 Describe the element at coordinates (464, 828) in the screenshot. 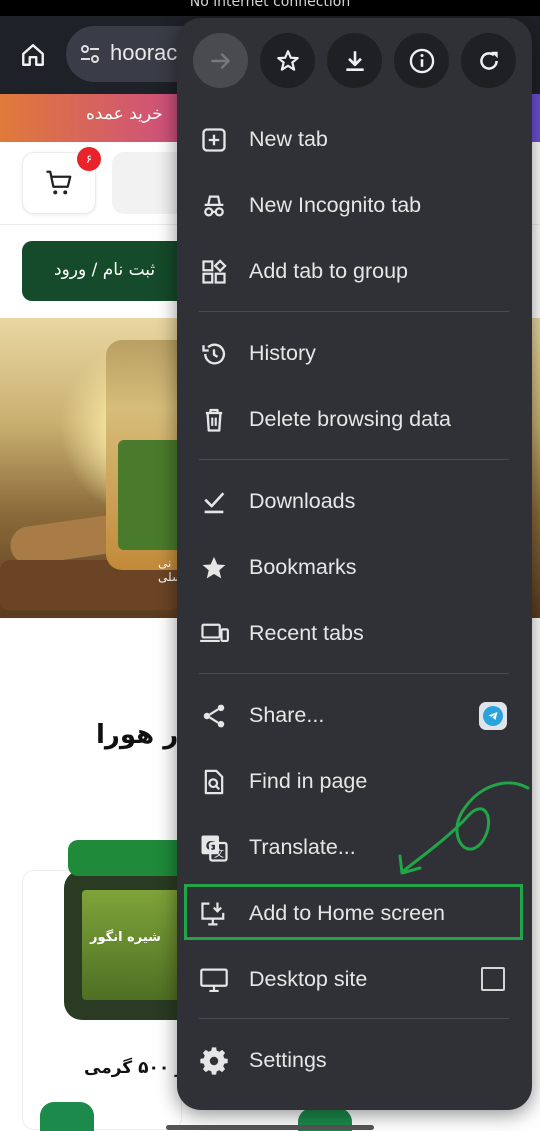

I see `annotation-arrow-icon` at that location.